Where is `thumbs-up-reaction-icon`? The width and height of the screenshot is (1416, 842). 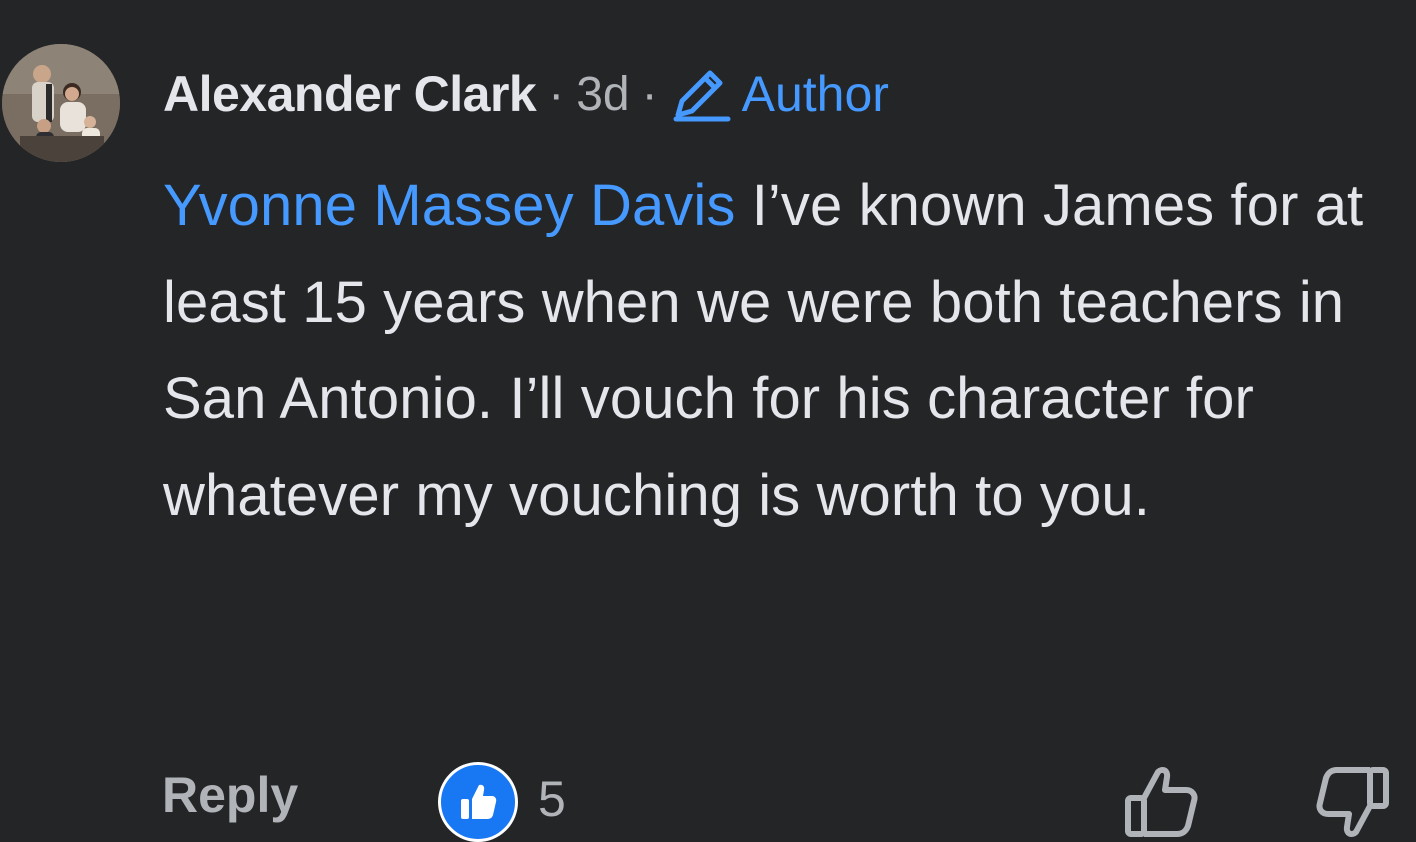
thumbs-up-reaction-icon is located at coordinates (478, 802).